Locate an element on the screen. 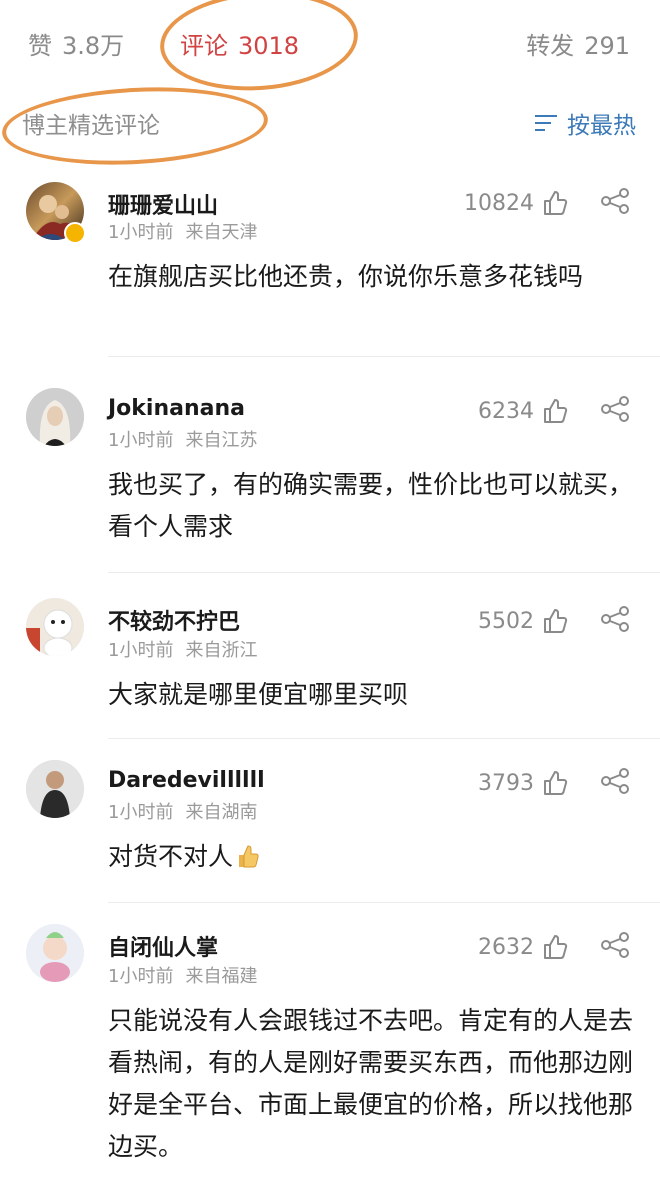  sort-label: 按最热 is located at coordinates (601, 126).